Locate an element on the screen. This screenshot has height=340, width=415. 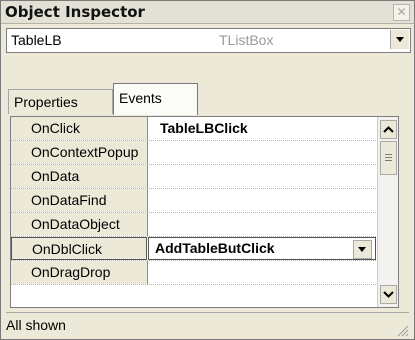
event-name: OnDblClick is located at coordinates (67, 249).